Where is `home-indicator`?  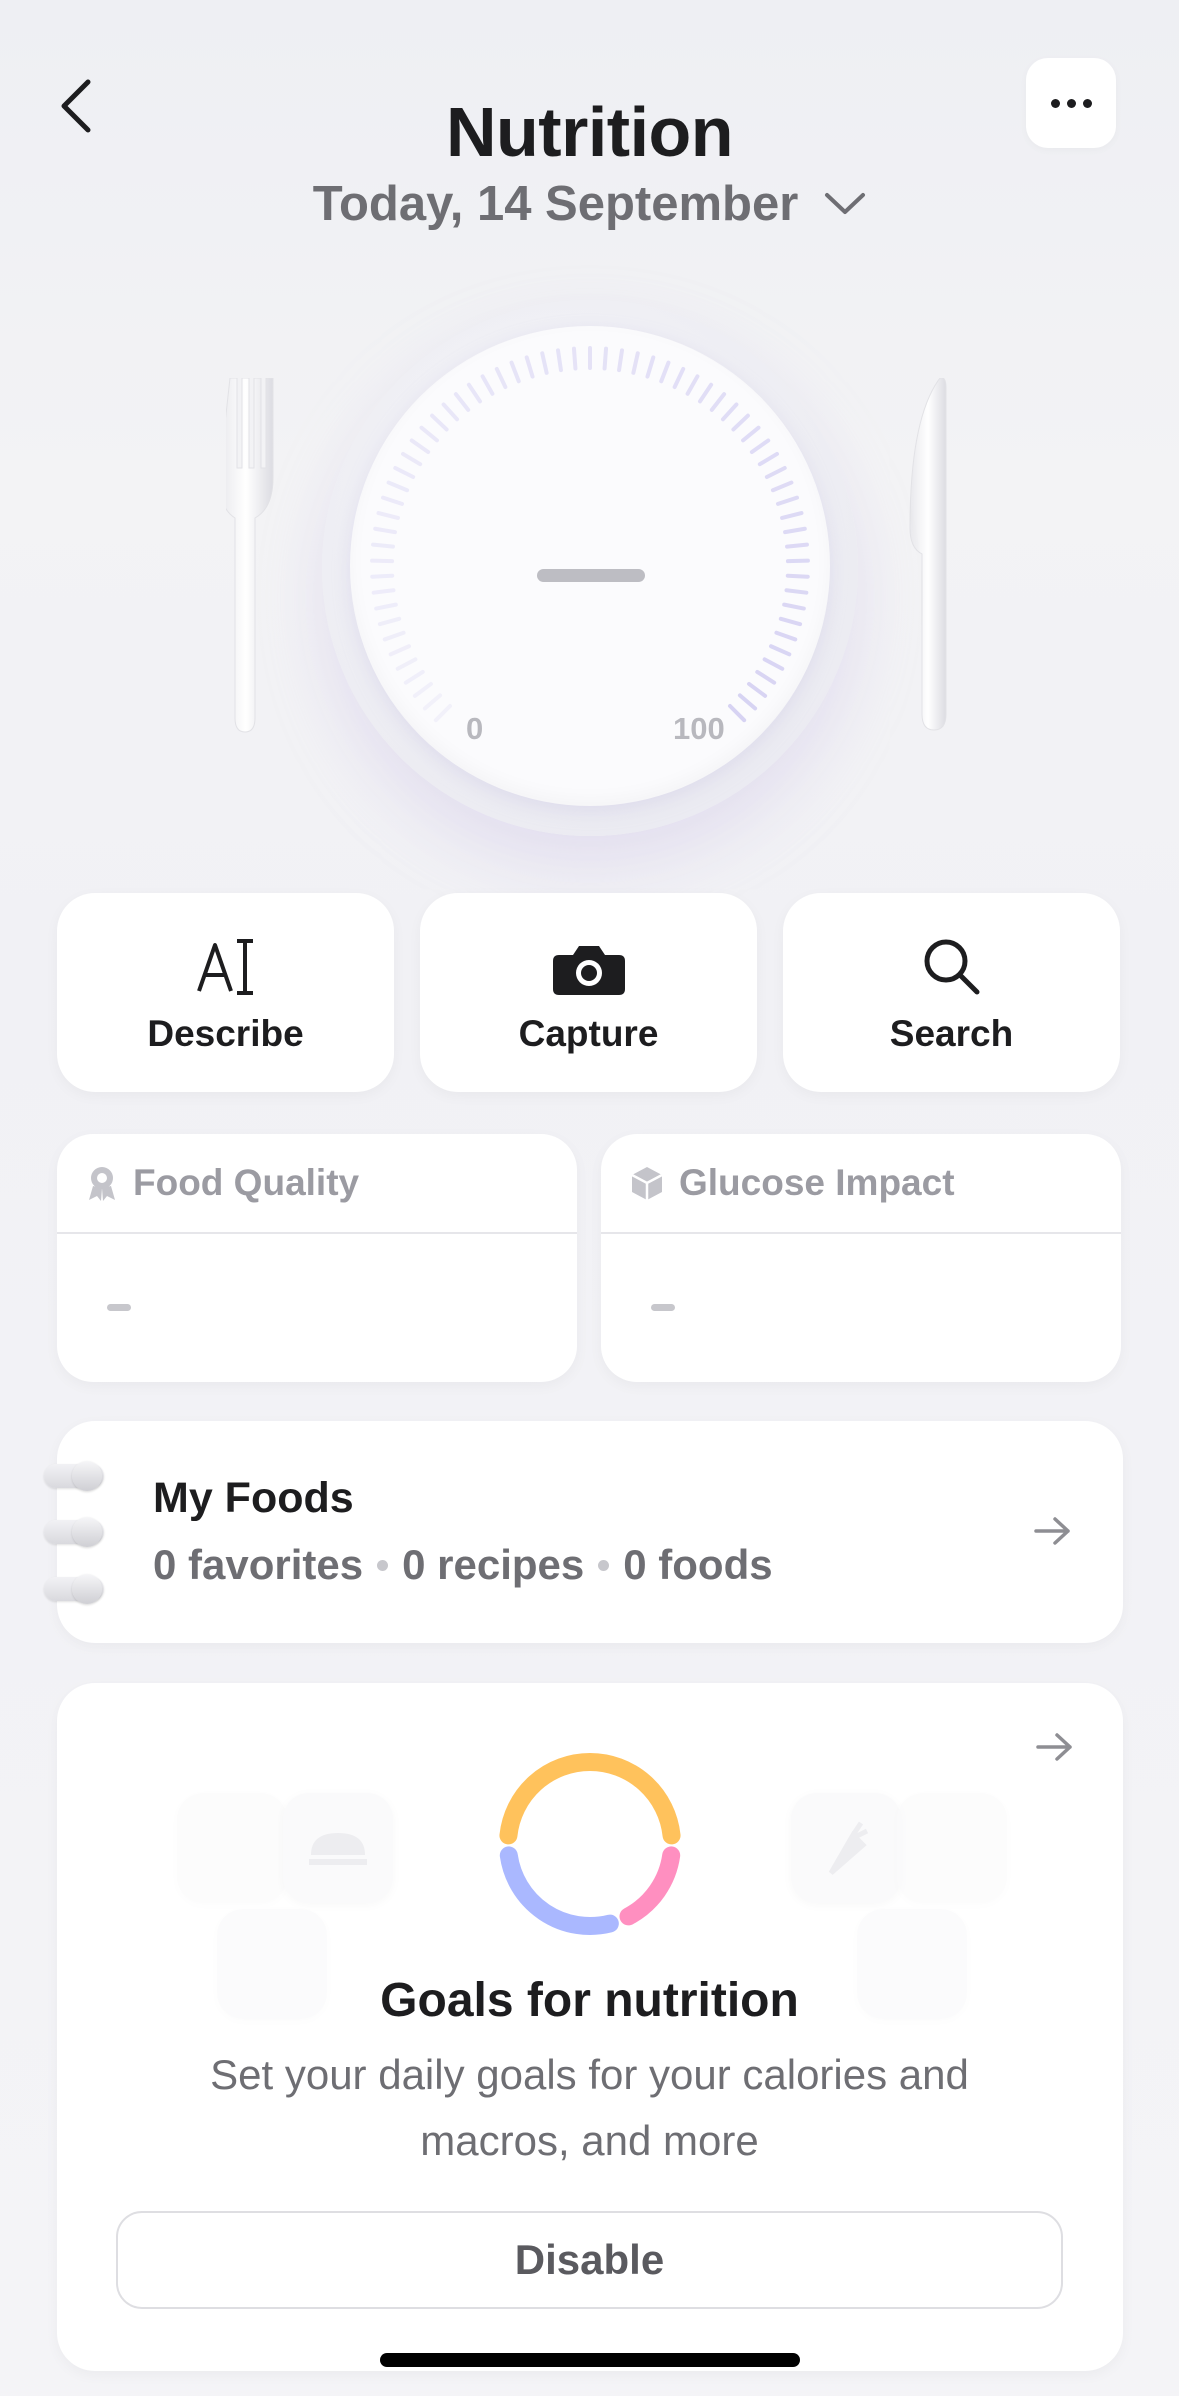
home-indicator is located at coordinates (590, 2360).